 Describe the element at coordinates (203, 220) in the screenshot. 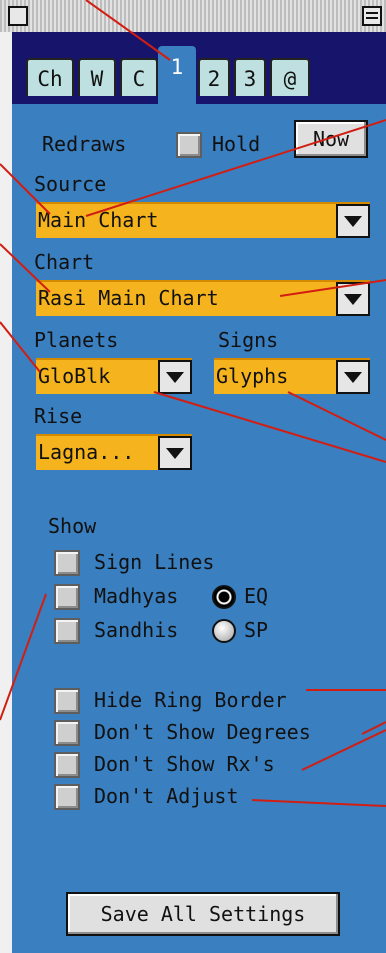

I see `source-select: Main Chart` at that location.